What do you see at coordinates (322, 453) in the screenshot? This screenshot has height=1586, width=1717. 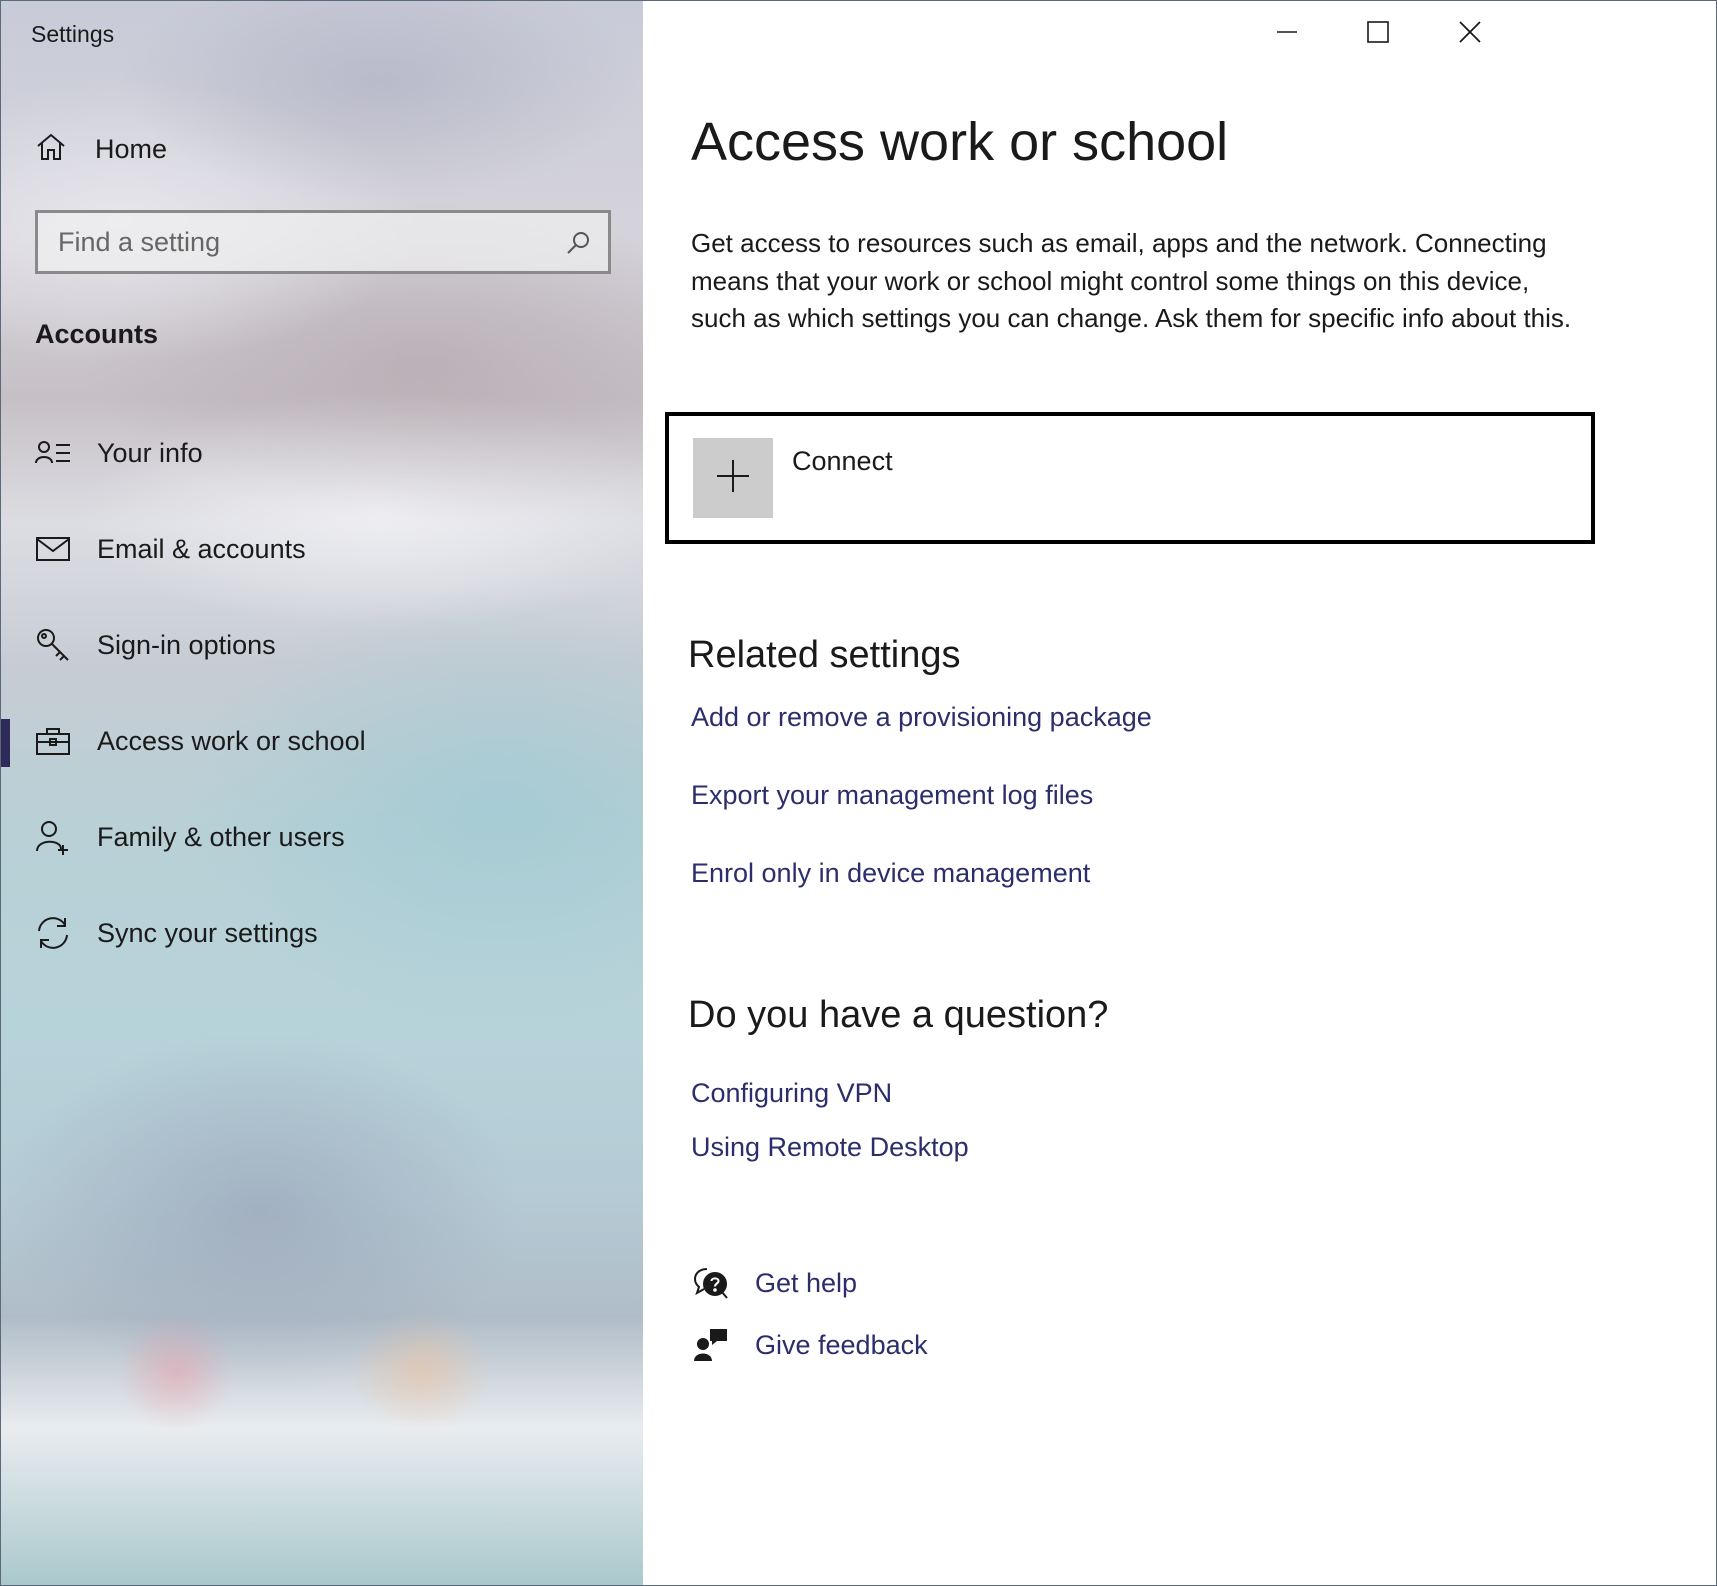 I see `sidebar-item-your-info: Your info` at bounding box center [322, 453].